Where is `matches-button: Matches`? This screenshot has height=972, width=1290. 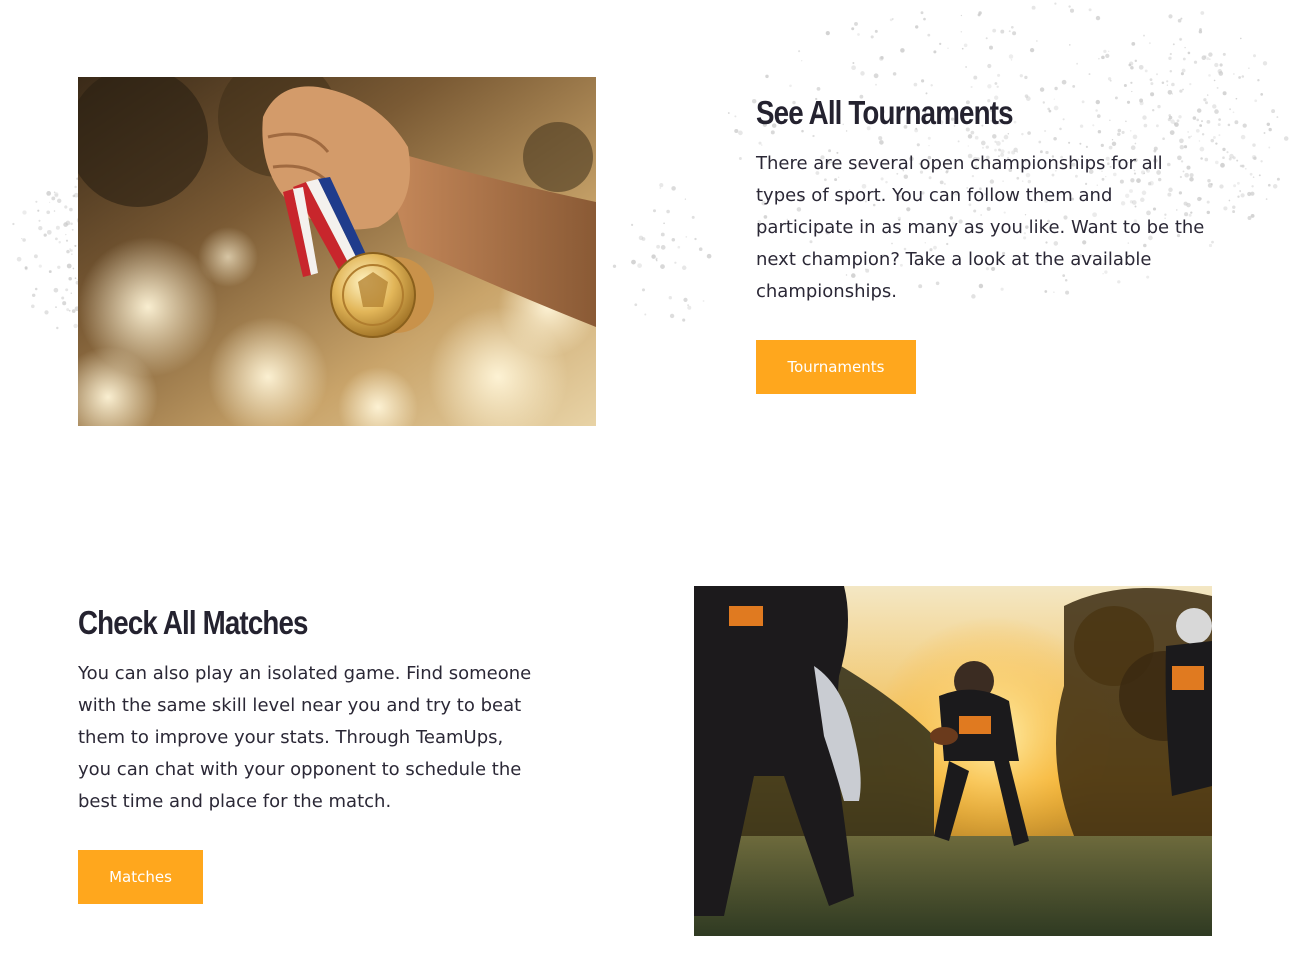
matches-button: Matches is located at coordinates (140, 877).